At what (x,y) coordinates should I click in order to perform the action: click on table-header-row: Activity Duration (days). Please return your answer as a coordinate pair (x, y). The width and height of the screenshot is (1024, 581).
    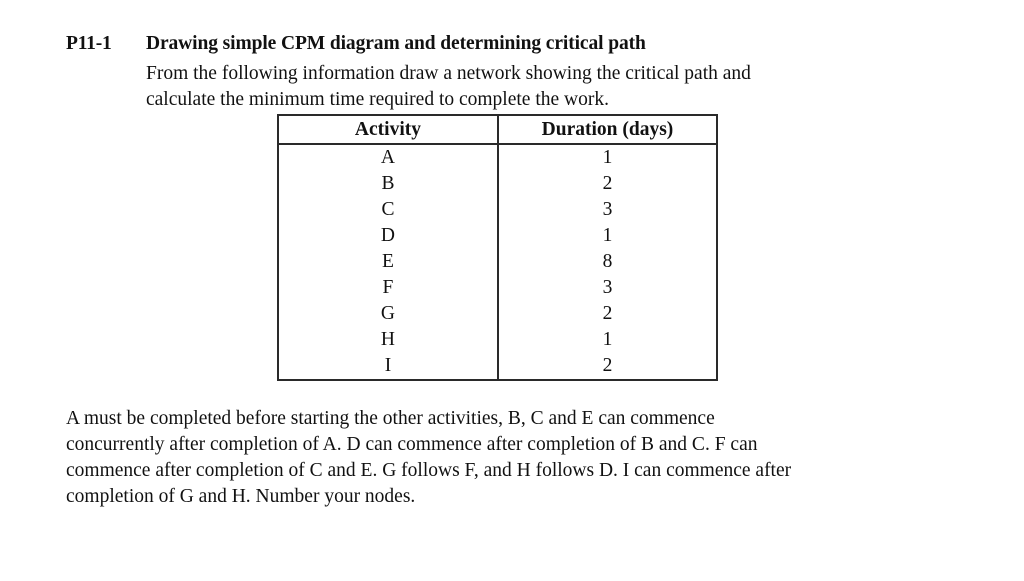
    Looking at the image, I should click on (497, 130).